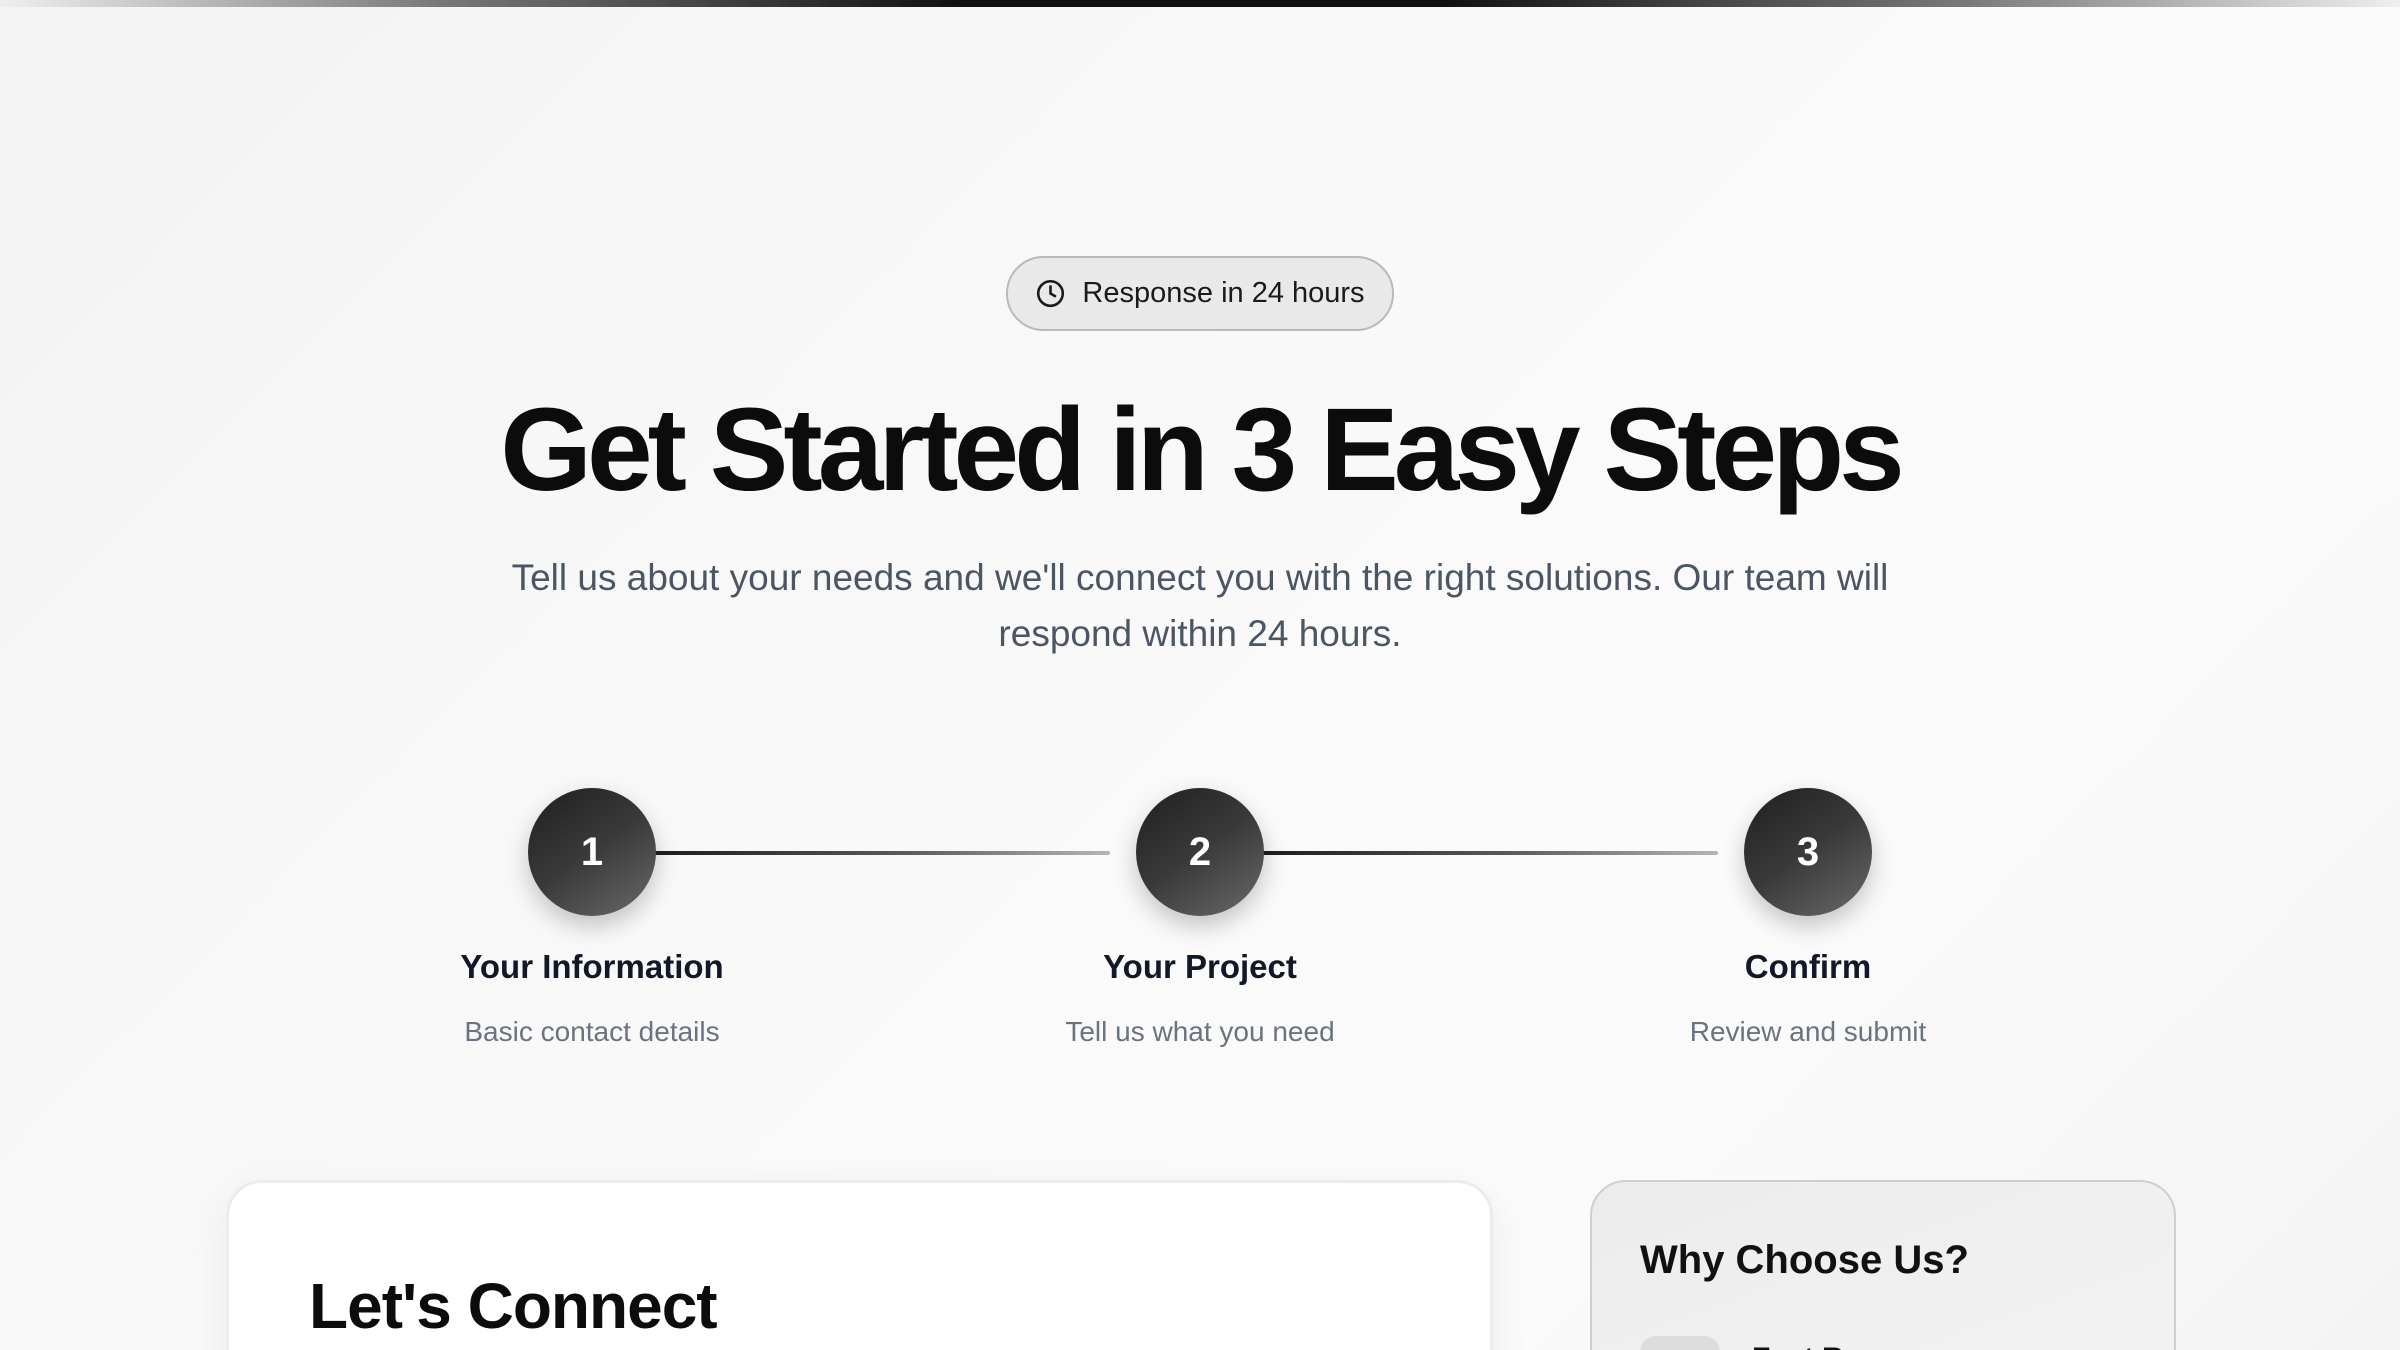 Image resolution: width=2400 pixels, height=1350 pixels. I want to click on response-time-badge: Response in 24 hours, so click(1200, 293).